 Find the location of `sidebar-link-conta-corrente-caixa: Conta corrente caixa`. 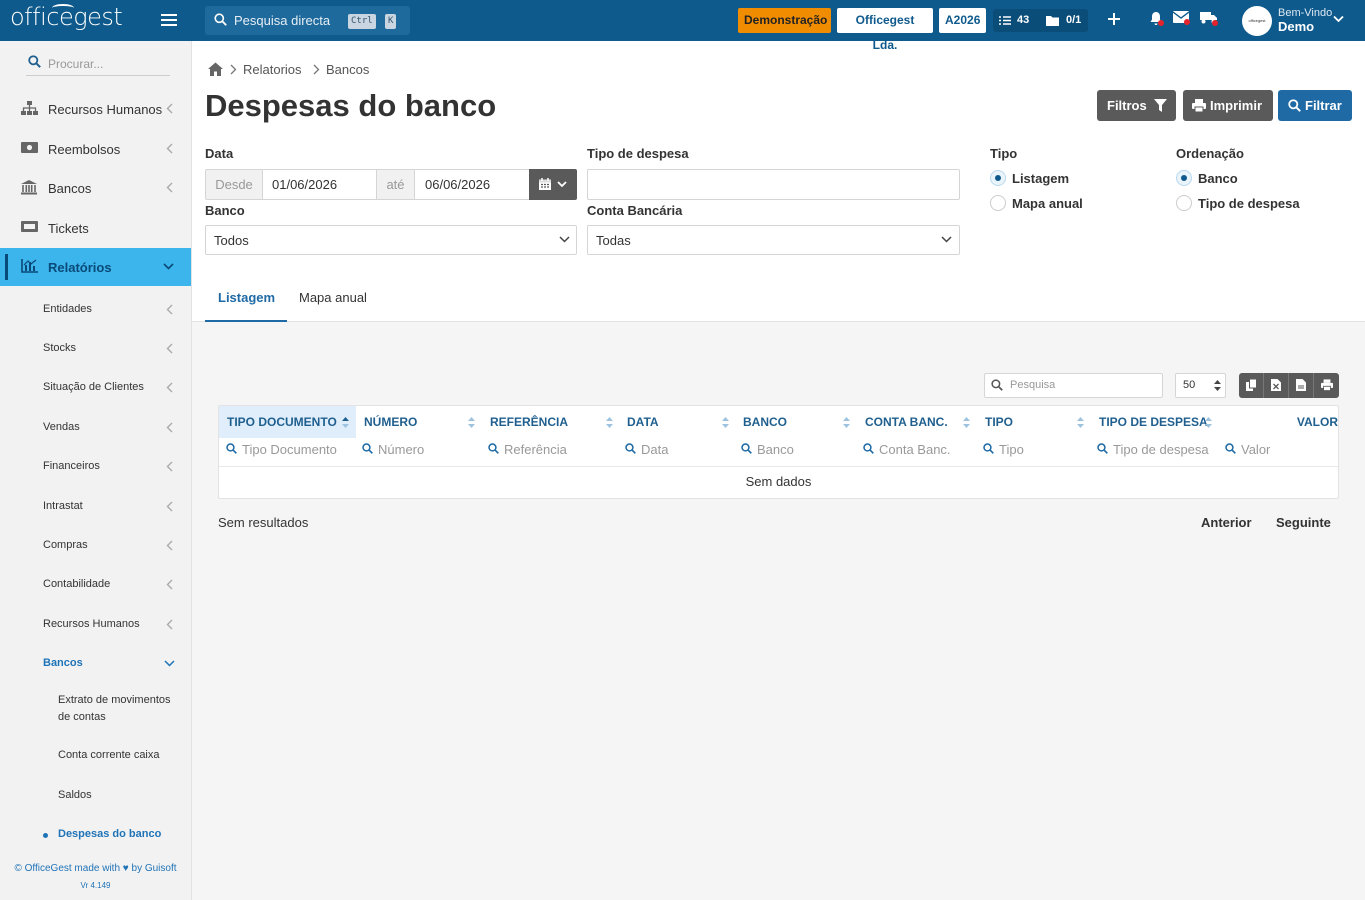

sidebar-link-conta-corrente-caixa: Conta corrente caixa is located at coordinates (120, 755).